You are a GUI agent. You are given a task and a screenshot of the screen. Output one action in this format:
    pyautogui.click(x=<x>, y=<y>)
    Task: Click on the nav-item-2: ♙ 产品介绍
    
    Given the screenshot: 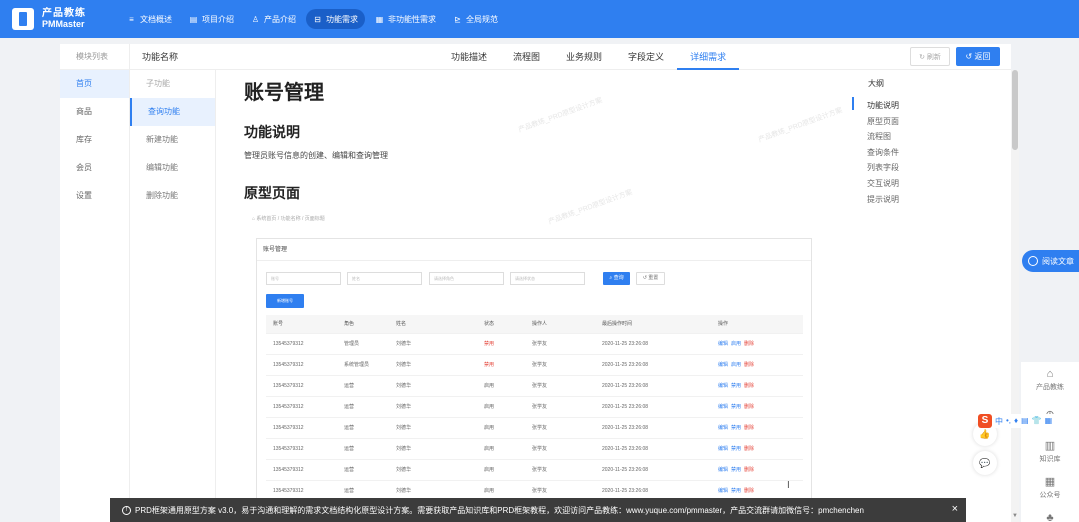 What is the action you would take?
    pyautogui.click(x=273, y=19)
    